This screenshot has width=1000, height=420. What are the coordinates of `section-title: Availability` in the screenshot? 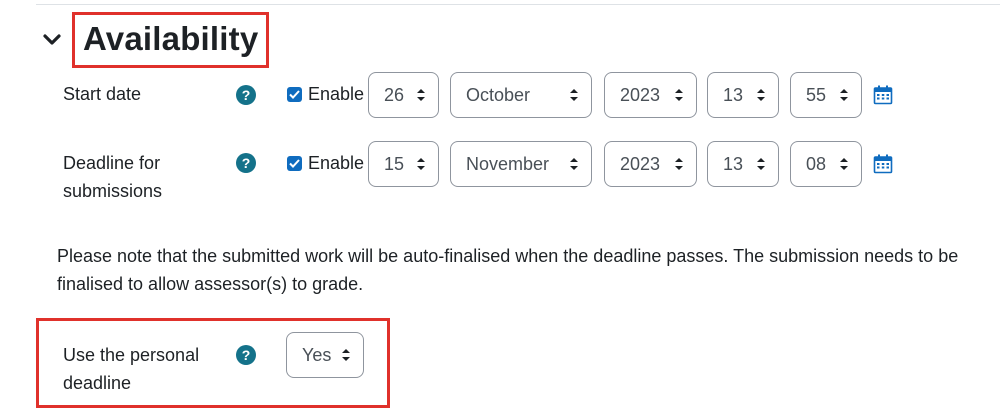 It's located at (171, 38).